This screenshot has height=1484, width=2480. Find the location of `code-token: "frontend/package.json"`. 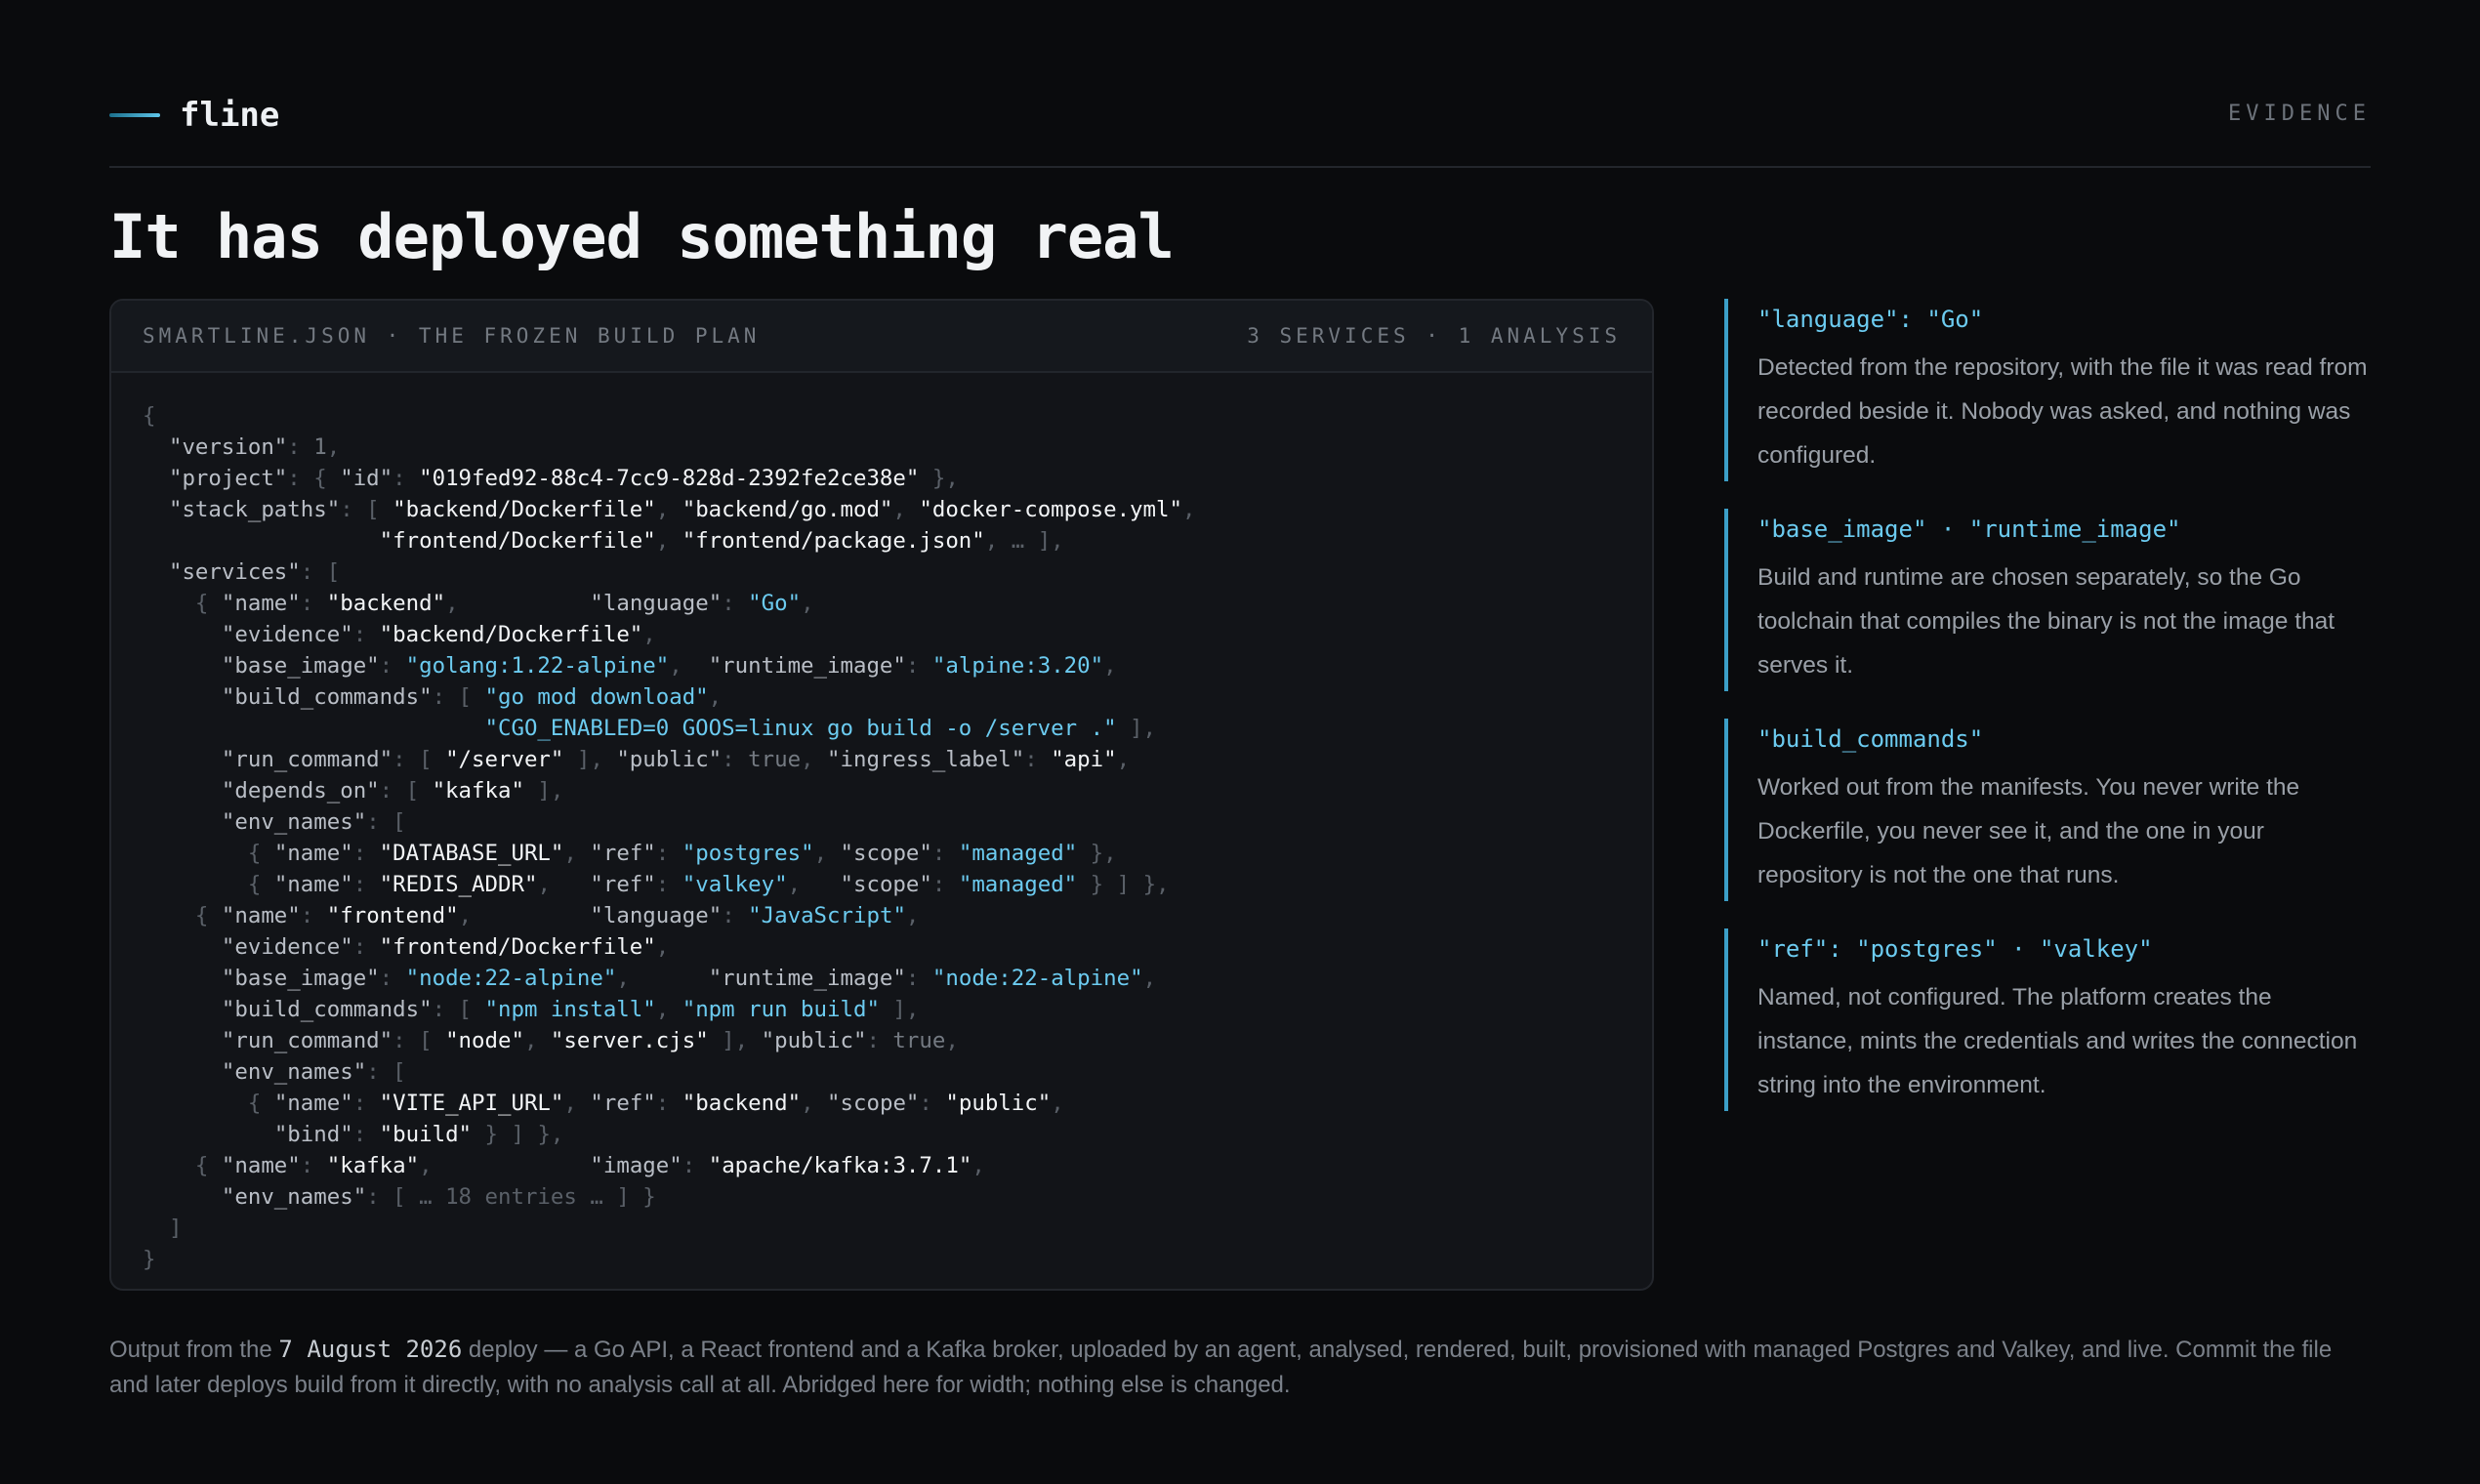

code-token: "frontend/package.json" is located at coordinates (833, 541).